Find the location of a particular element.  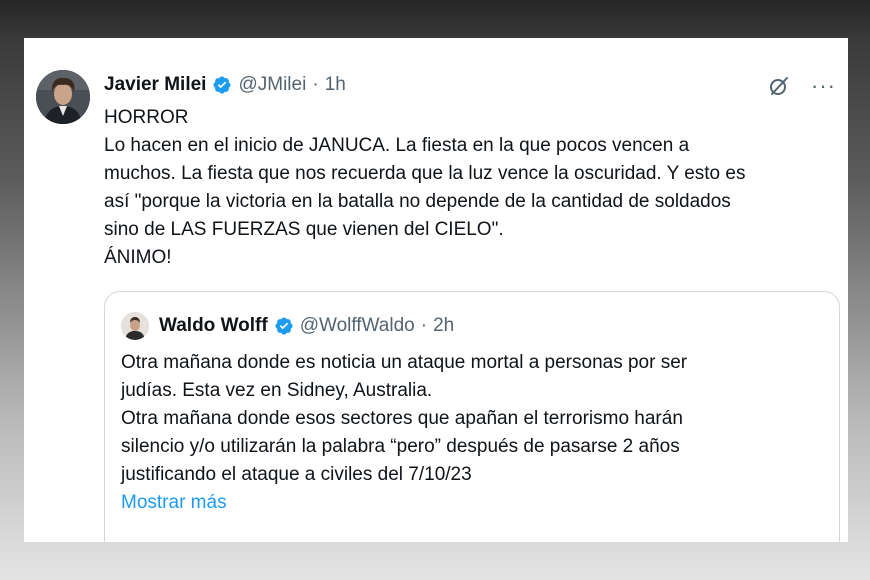

author-avatar is located at coordinates (63, 97).